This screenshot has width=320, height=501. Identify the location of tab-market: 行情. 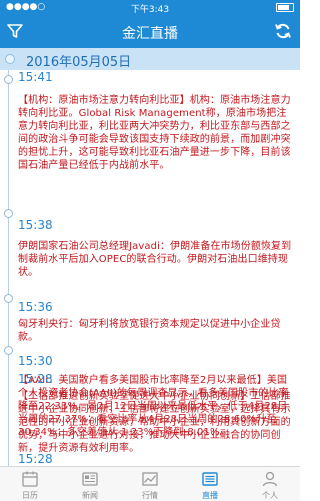
(150, 484).